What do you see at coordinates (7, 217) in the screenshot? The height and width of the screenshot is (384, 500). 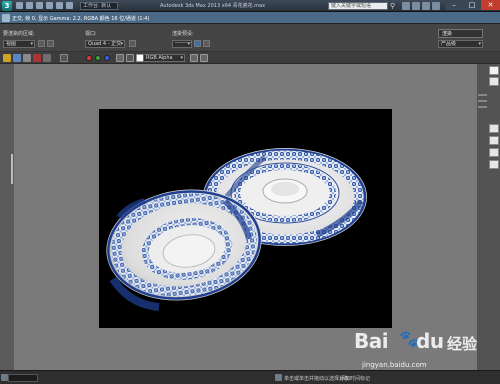 I see `left-panel` at bounding box center [7, 217].